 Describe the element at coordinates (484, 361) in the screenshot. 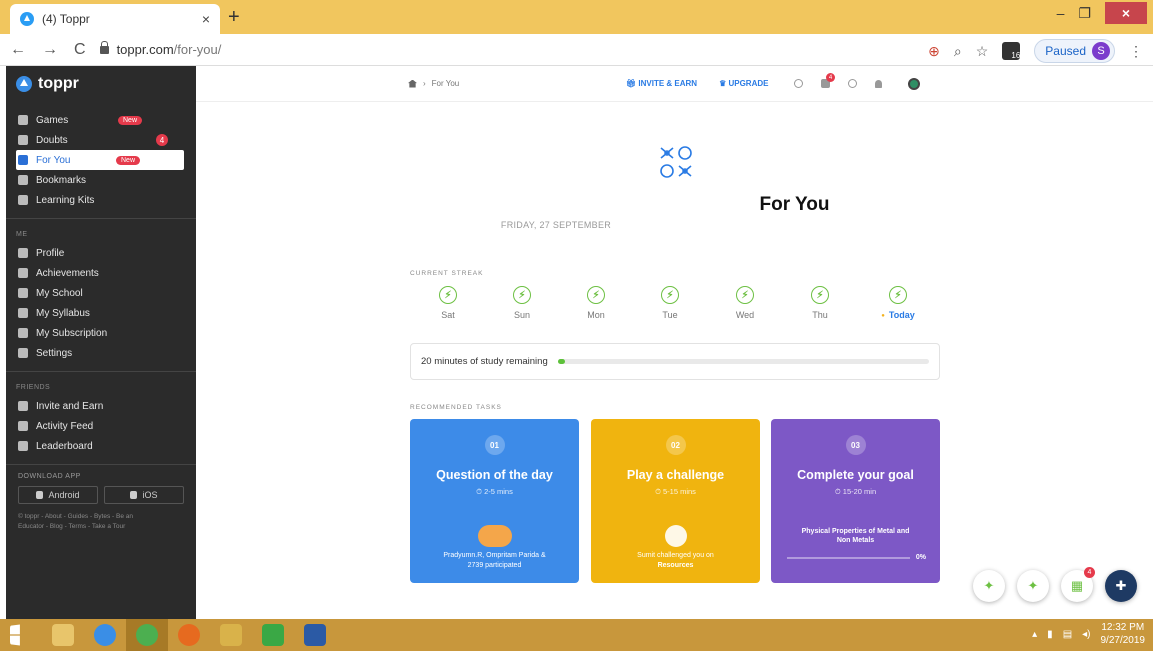

I see `study-remaining-text: 20 minutes of study remaining` at that location.